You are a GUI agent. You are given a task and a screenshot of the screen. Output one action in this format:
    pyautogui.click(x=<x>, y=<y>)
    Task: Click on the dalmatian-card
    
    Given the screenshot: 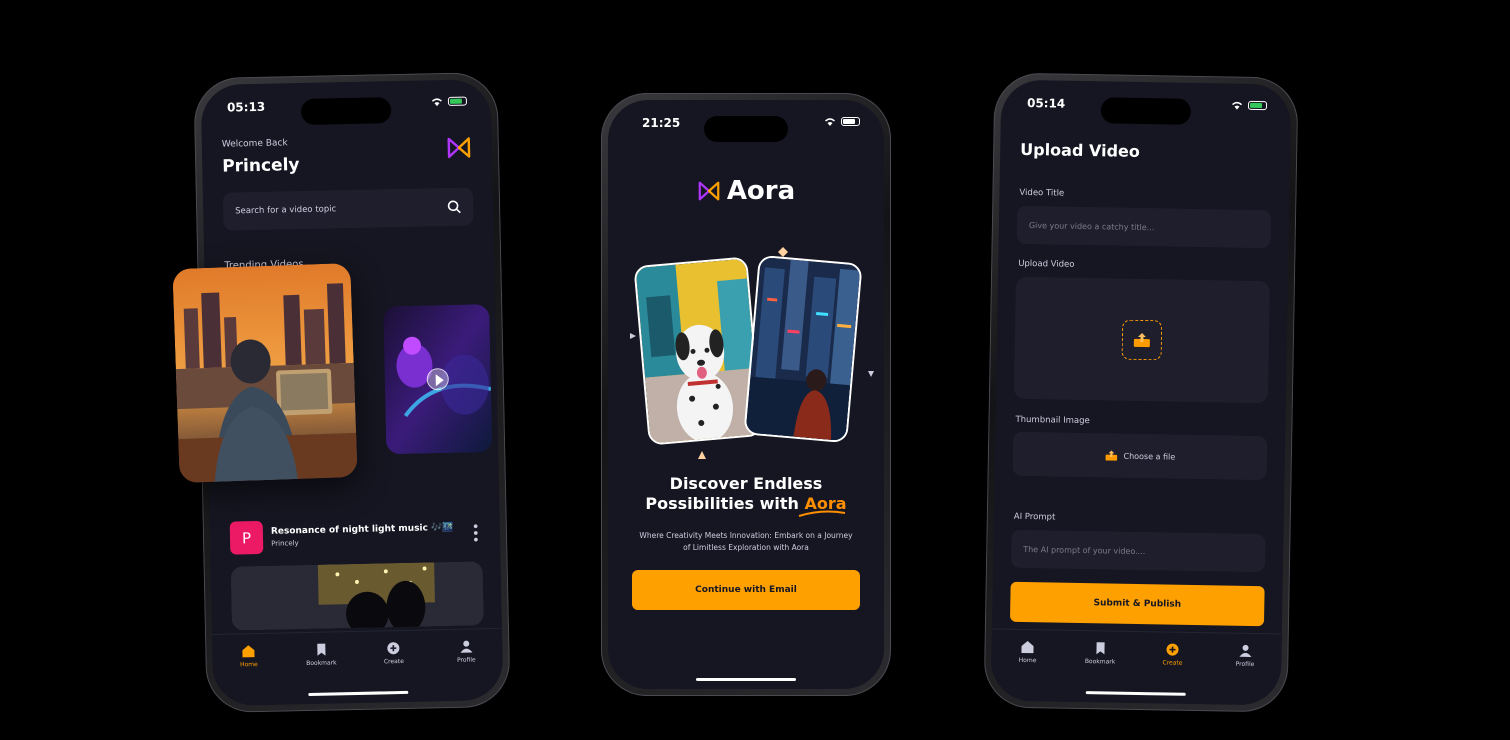 What is the action you would take?
    pyautogui.click(x=698, y=351)
    